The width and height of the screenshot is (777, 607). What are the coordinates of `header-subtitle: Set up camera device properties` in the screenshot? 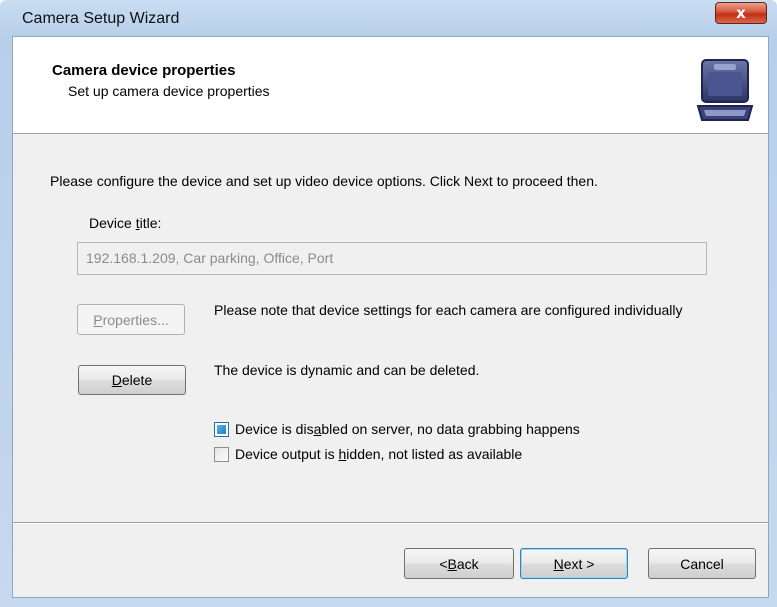 It's located at (169, 91).